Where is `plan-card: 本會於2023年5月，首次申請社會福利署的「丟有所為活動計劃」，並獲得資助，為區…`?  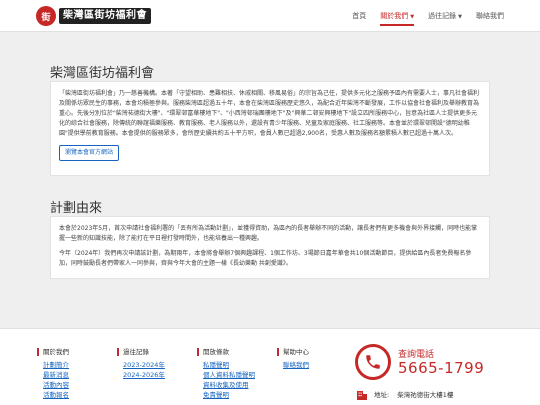
plan-card: 本會於2023年5月，首次申請社會福利署的「丟有所為活動計劃」，並獲得資助，為區… is located at coordinates (270, 247).